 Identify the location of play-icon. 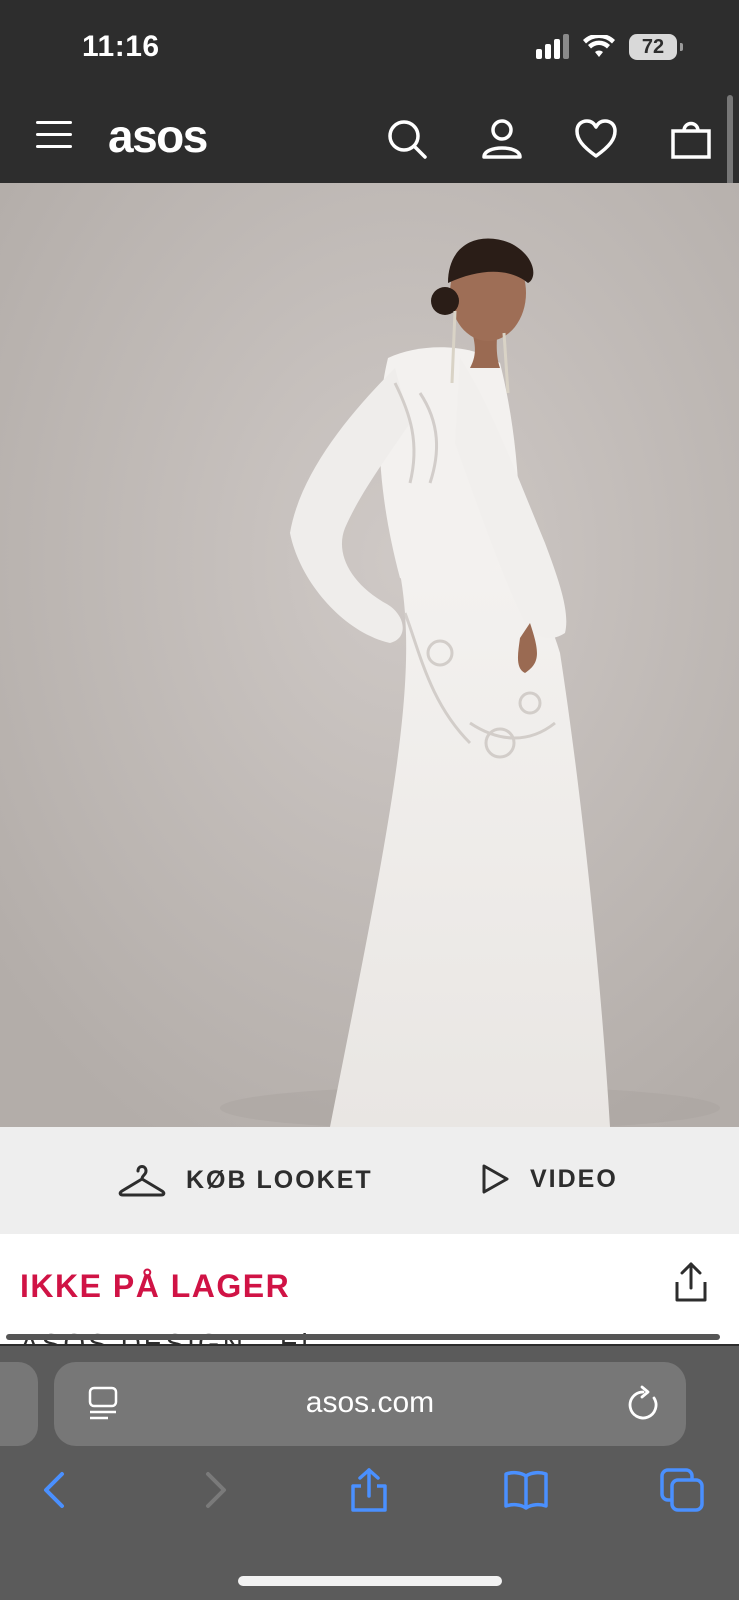
(495, 1179).